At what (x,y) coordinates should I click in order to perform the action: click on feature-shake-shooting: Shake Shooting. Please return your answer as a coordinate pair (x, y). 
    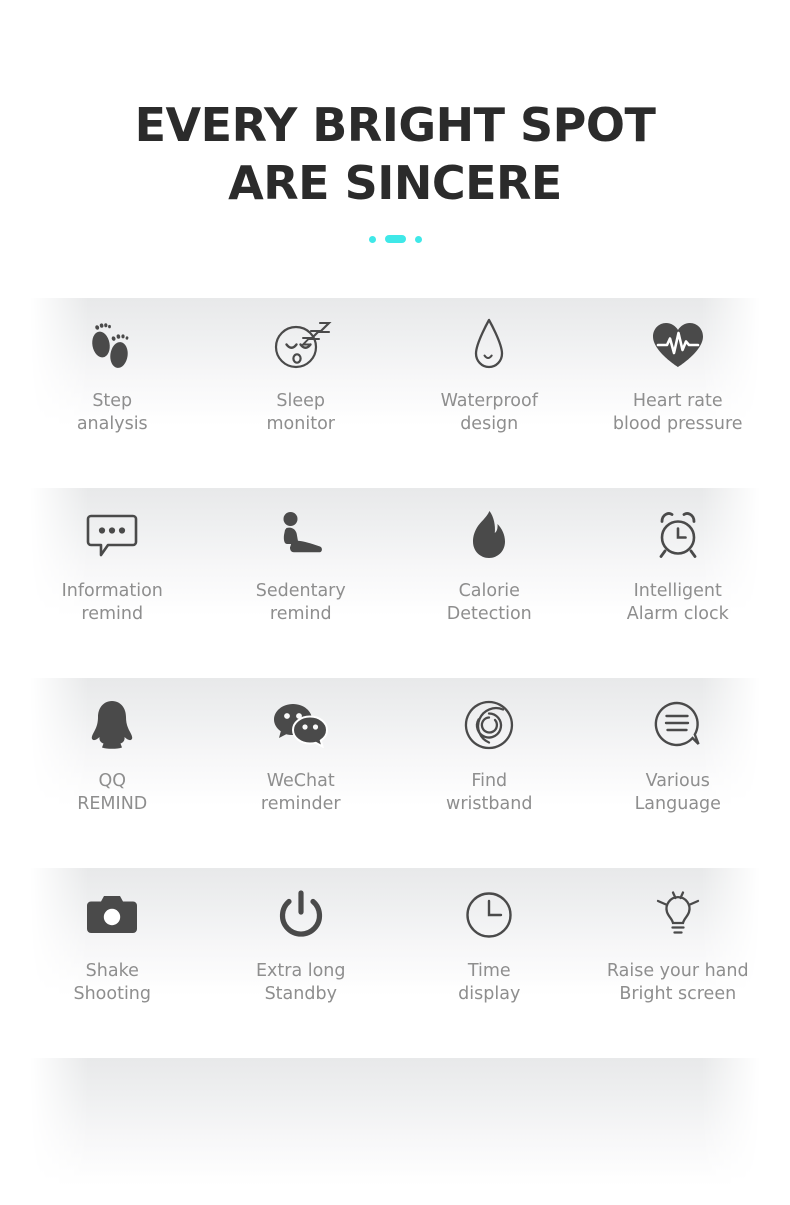
    Looking at the image, I should click on (112, 932).